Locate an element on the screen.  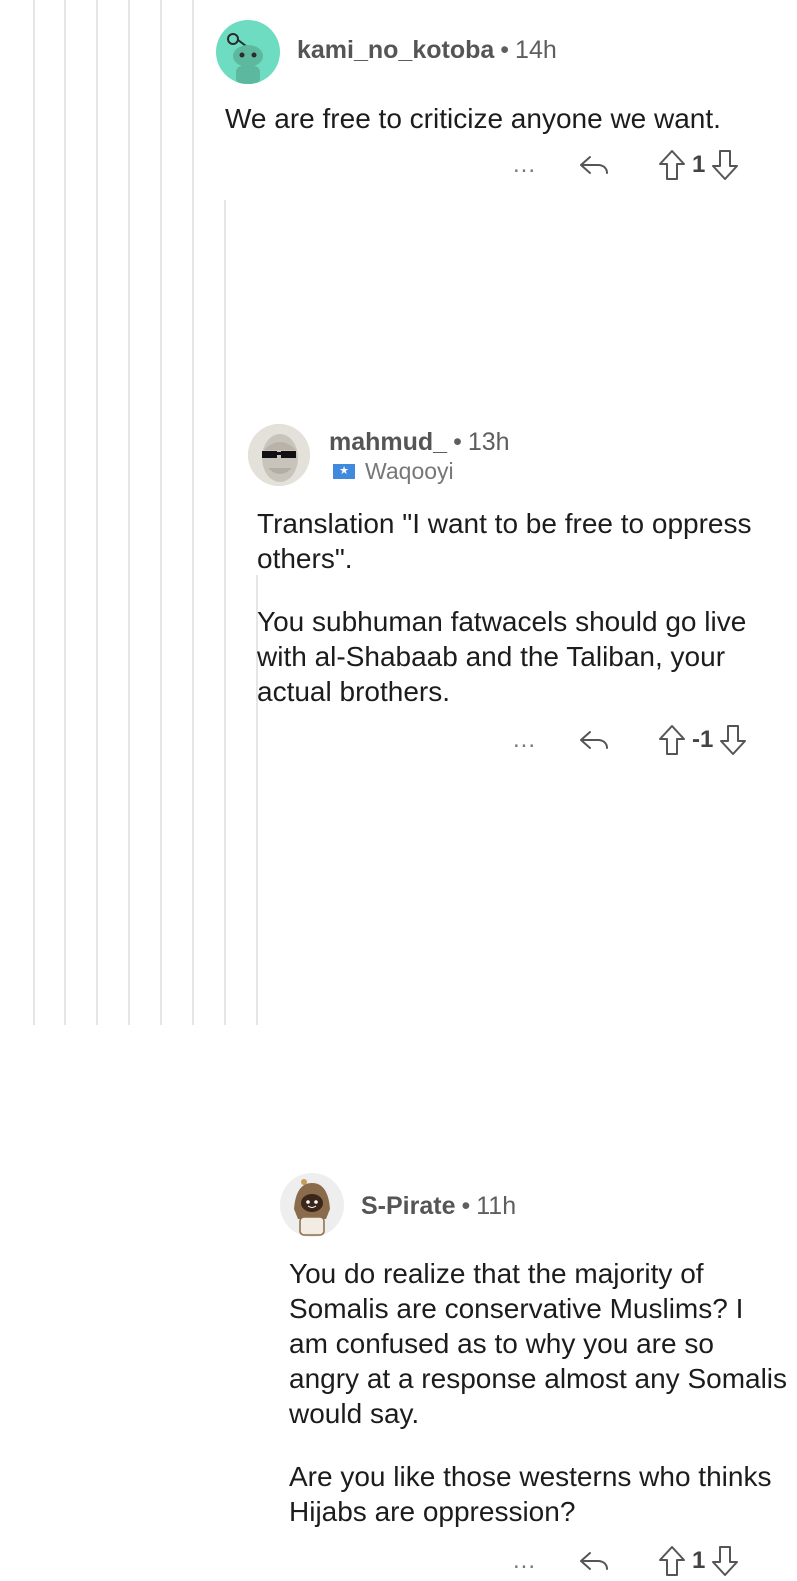
timestamp: 11h is located at coordinates (496, 1206).